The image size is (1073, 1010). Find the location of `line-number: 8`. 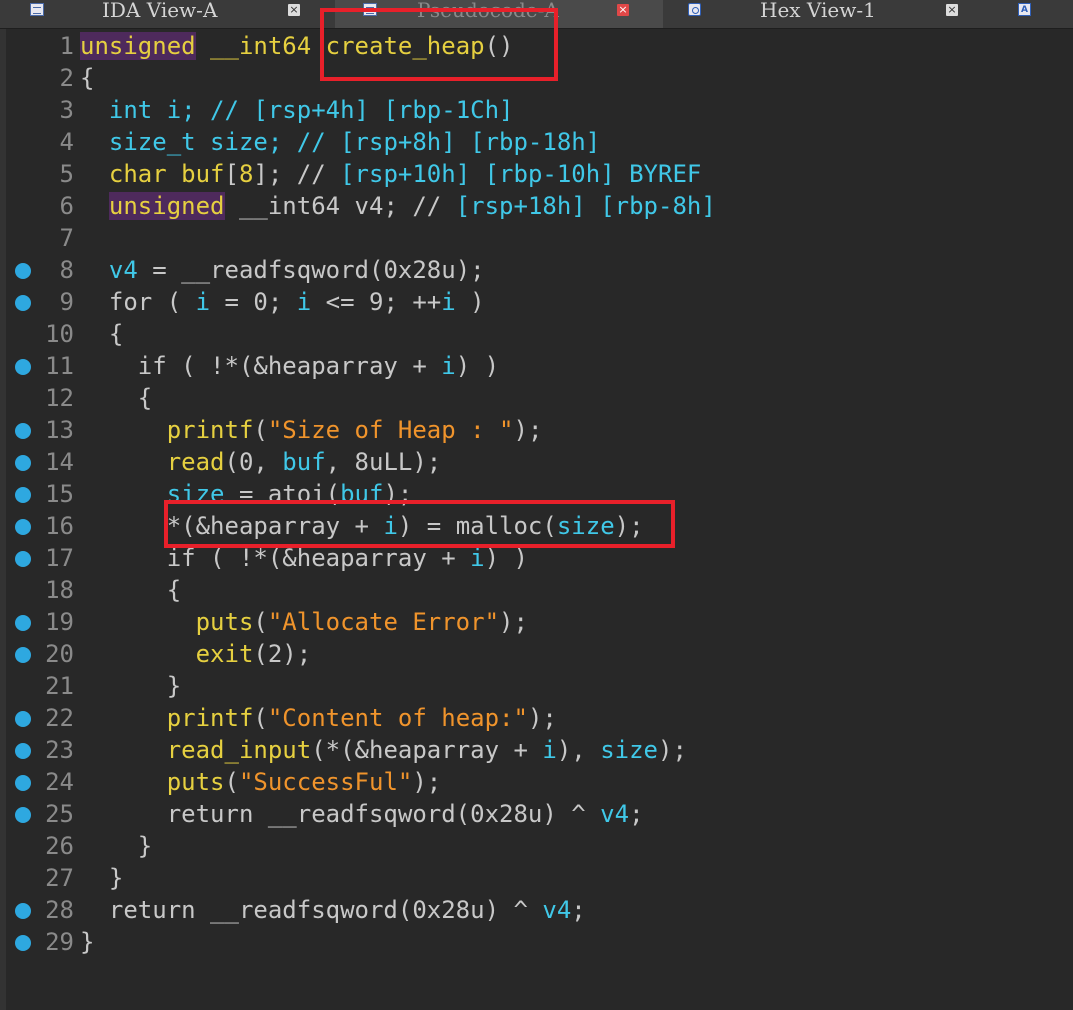

line-number: 8 is located at coordinates (66, 270).